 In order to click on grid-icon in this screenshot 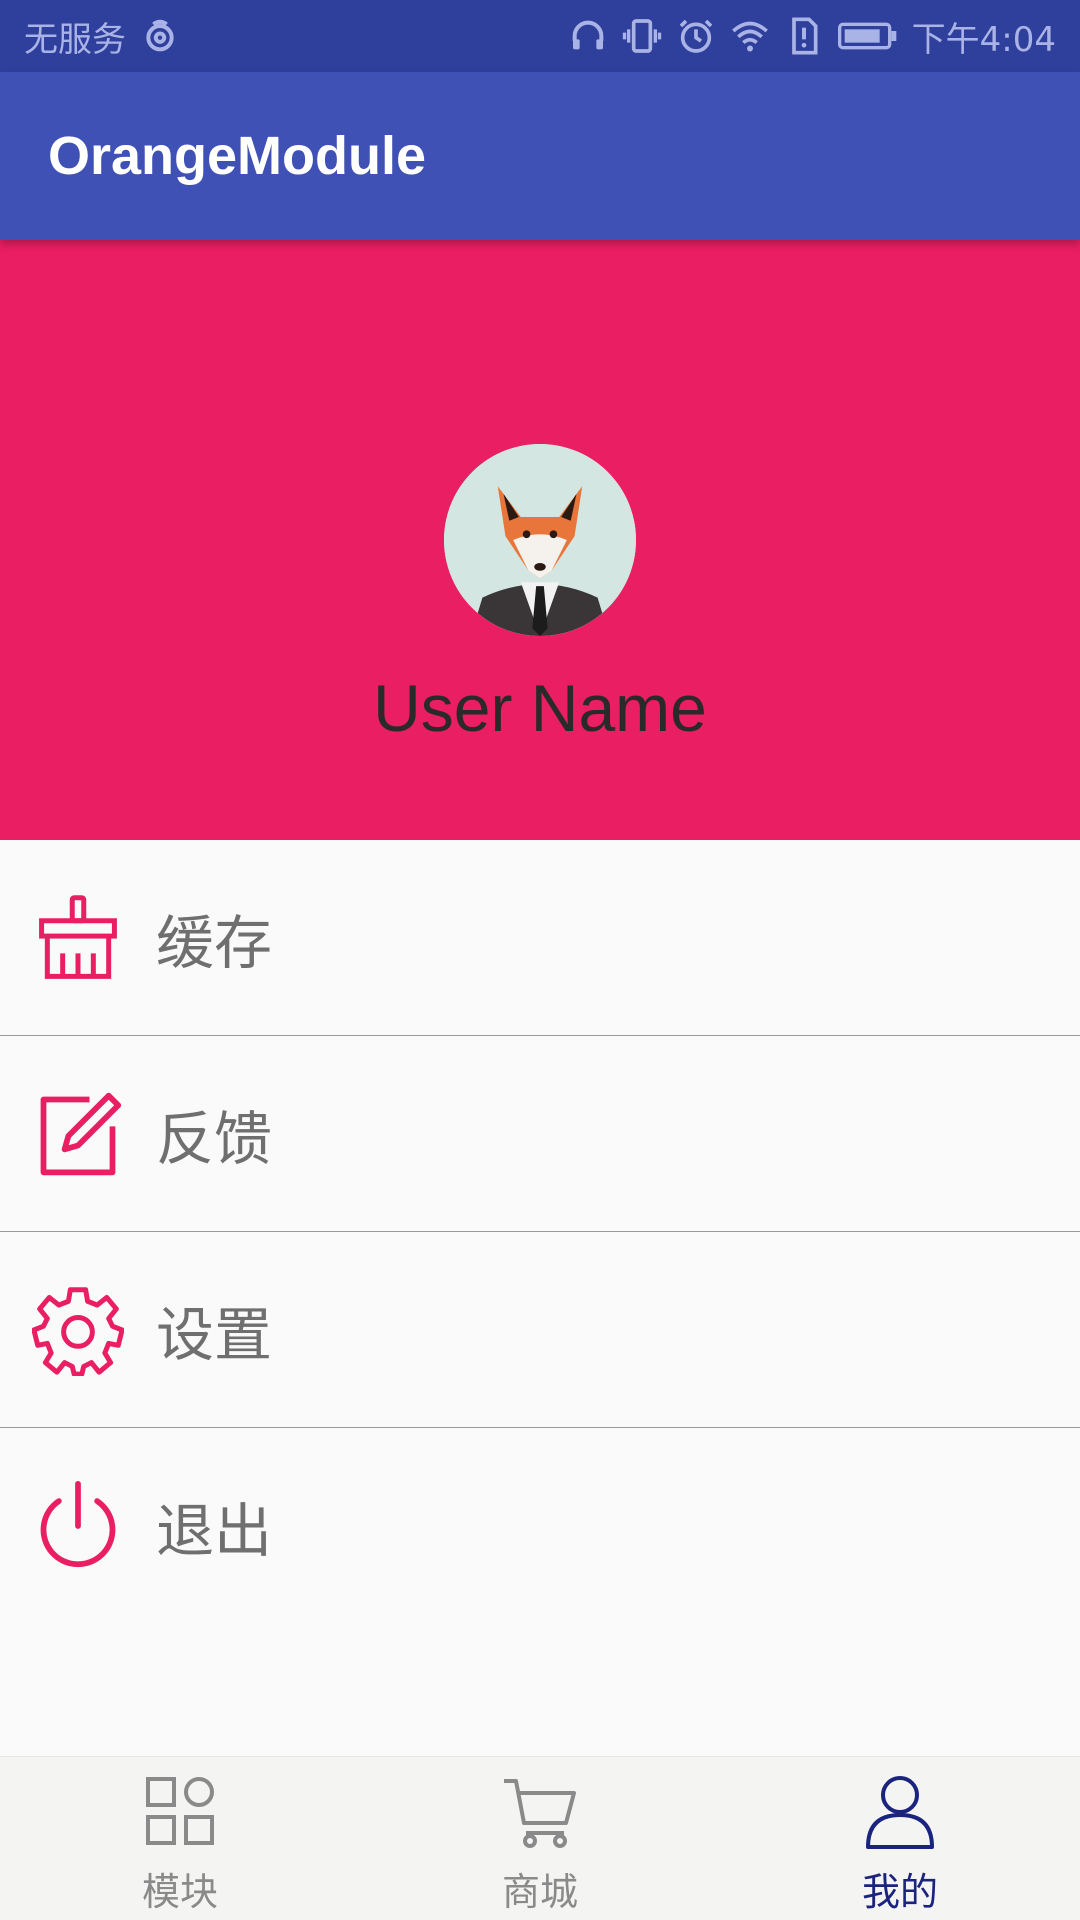, I will do `click(180, 1811)`.